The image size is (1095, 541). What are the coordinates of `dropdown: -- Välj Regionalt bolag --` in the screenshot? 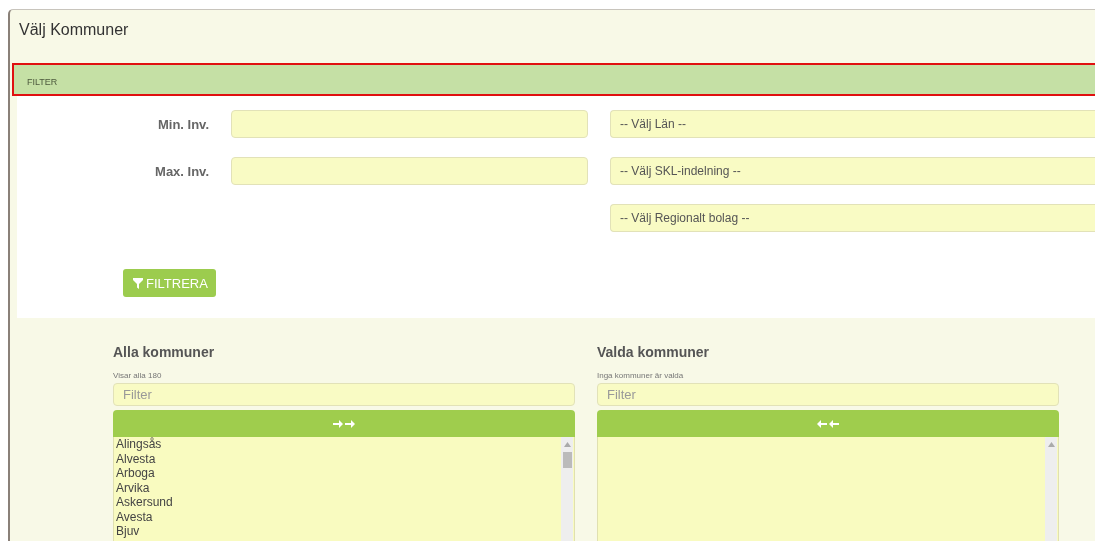 It's located at (852, 218).